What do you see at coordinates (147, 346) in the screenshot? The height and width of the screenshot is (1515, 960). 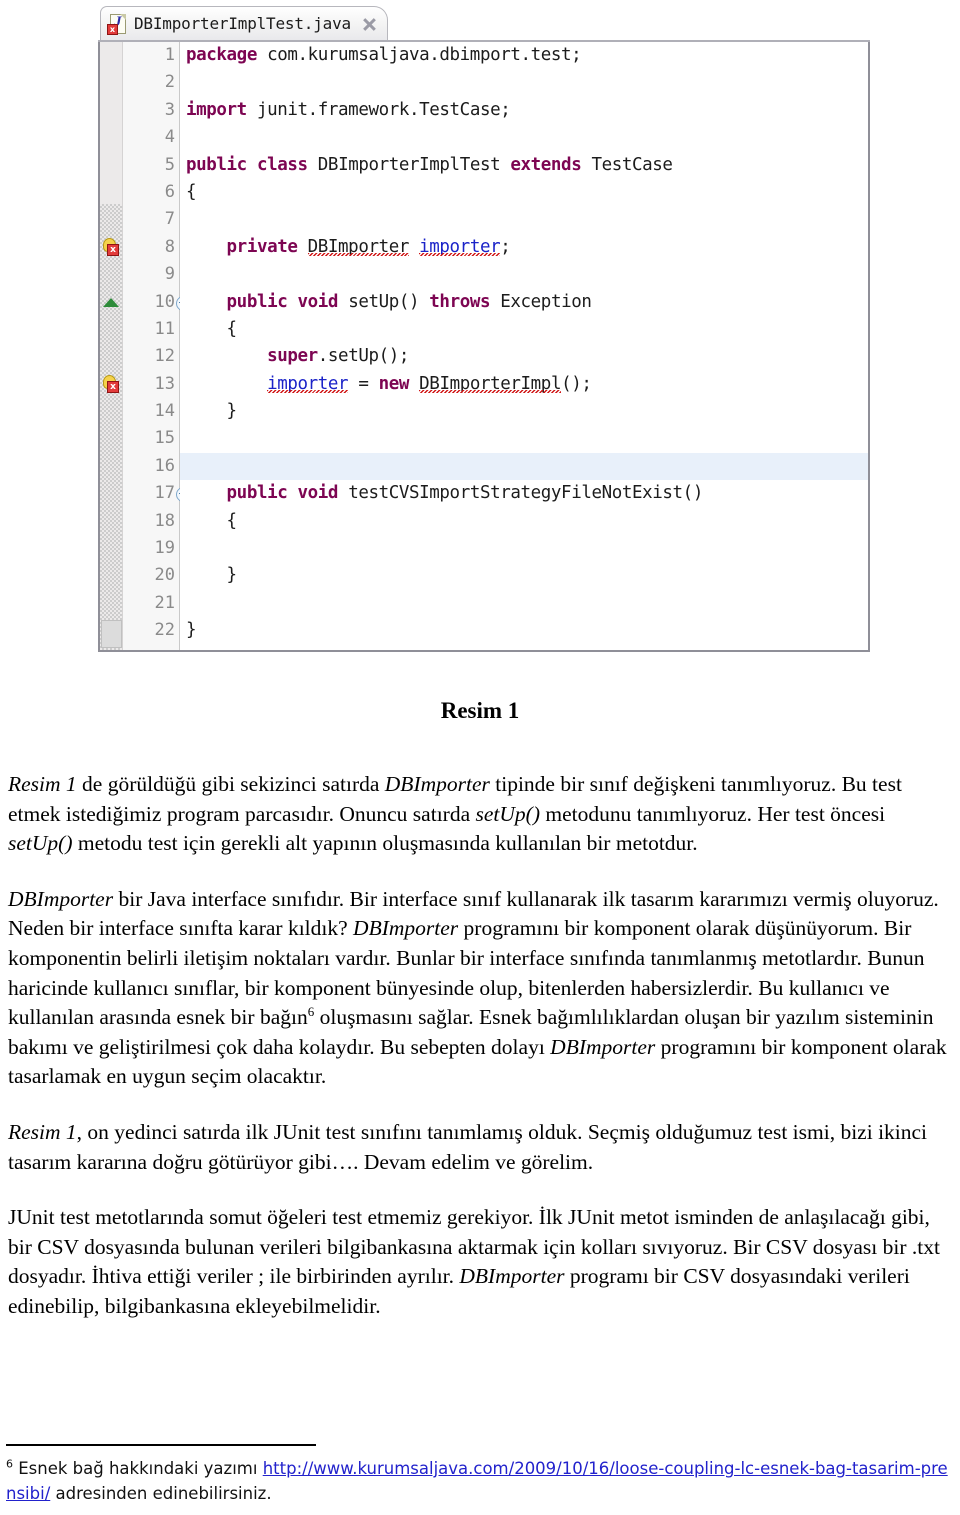 I see `line-number-gutter: 12345678x910111213x14151617181920212223` at bounding box center [147, 346].